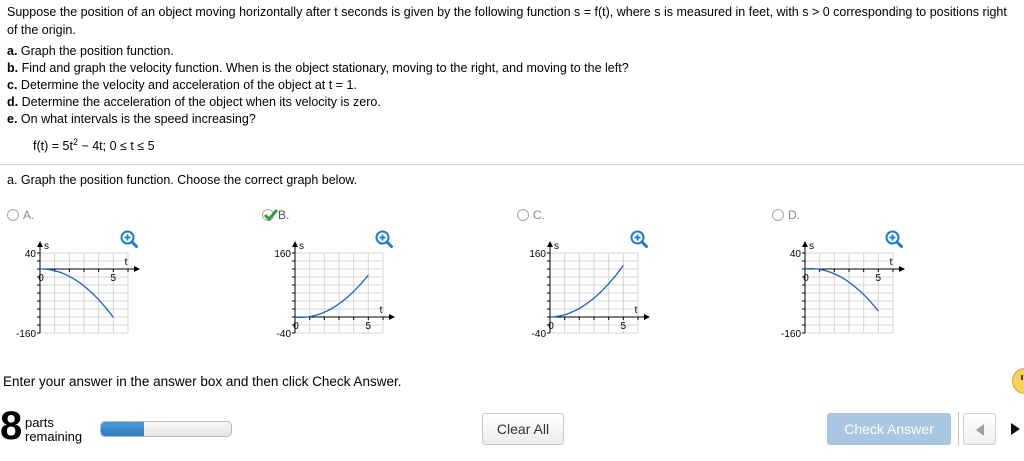 Image resolution: width=1024 pixels, height=461 pixels. What do you see at coordinates (979, 429) in the screenshot?
I see `previous-arrow-button` at bounding box center [979, 429].